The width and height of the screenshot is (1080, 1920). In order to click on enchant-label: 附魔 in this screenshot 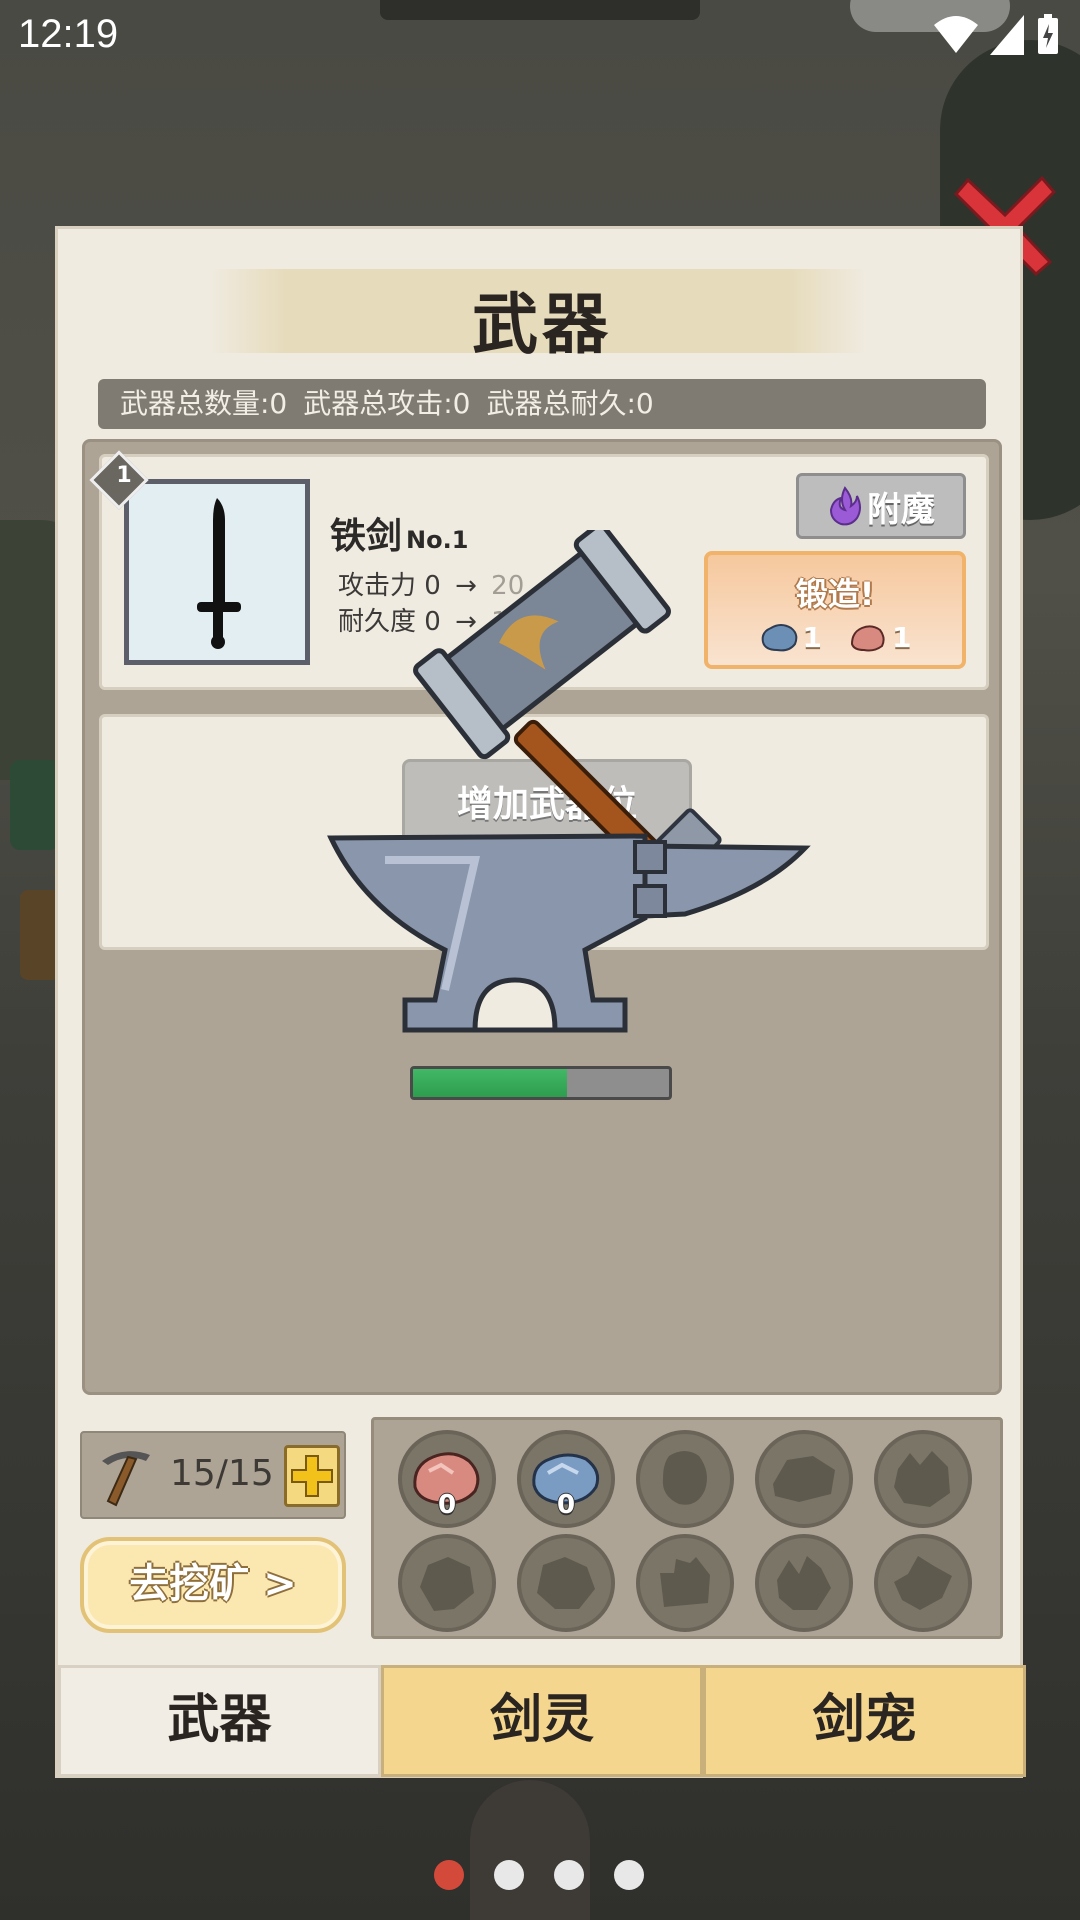, I will do `click(901, 509)`.